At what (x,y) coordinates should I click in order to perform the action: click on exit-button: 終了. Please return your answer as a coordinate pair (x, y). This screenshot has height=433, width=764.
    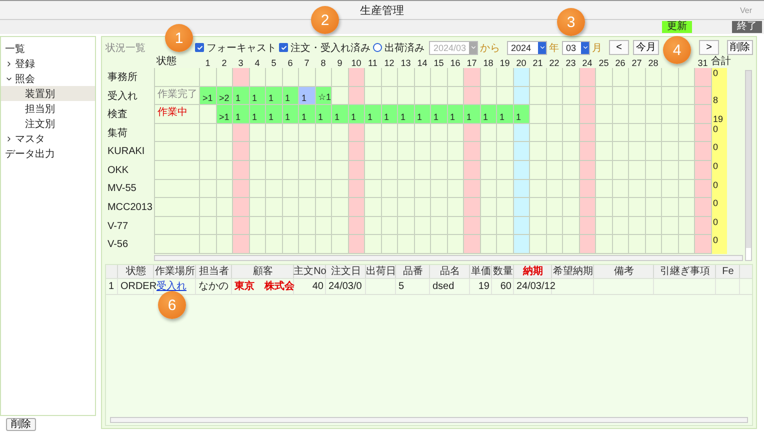
    Looking at the image, I should click on (747, 27).